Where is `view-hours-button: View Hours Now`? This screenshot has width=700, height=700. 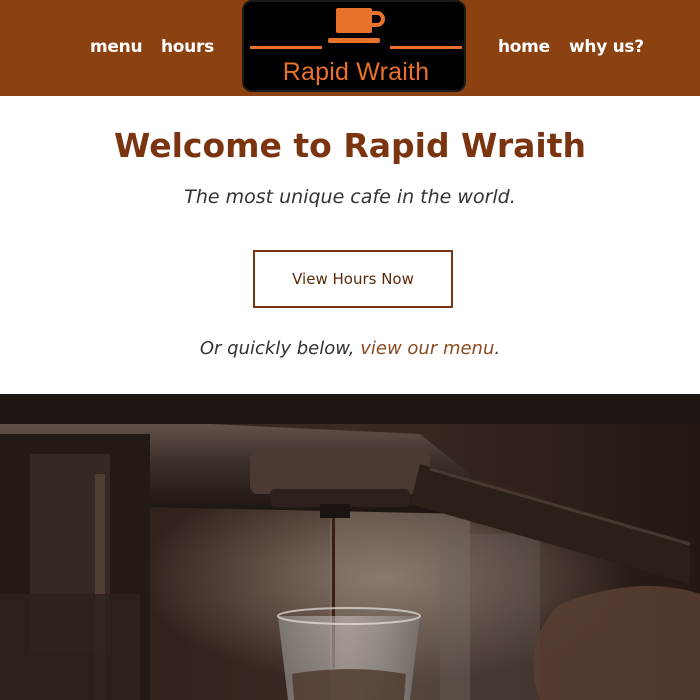
view-hours-button: View Hours Now is located at coordinates (353, 279).